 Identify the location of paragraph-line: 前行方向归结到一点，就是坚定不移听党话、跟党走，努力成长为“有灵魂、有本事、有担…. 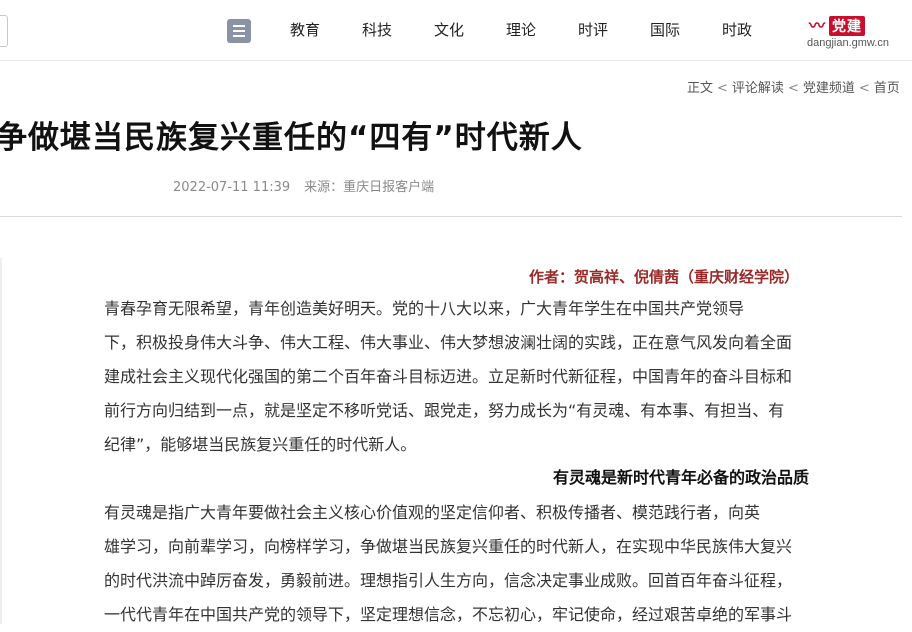
(444, 410).